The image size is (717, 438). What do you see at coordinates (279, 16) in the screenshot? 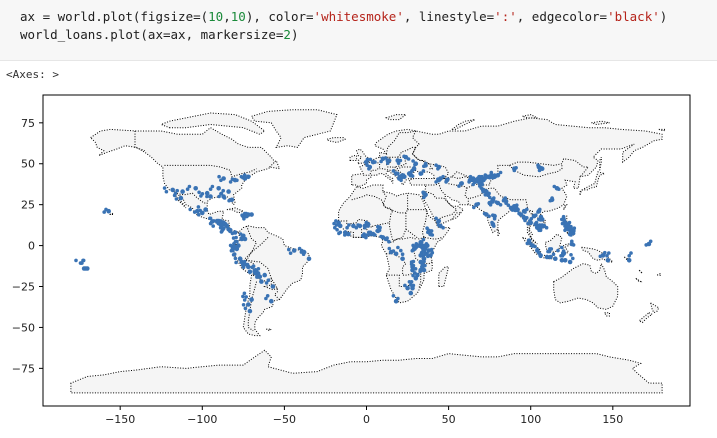
I see `code-token: ), color=` at bounding box center [279, 16].